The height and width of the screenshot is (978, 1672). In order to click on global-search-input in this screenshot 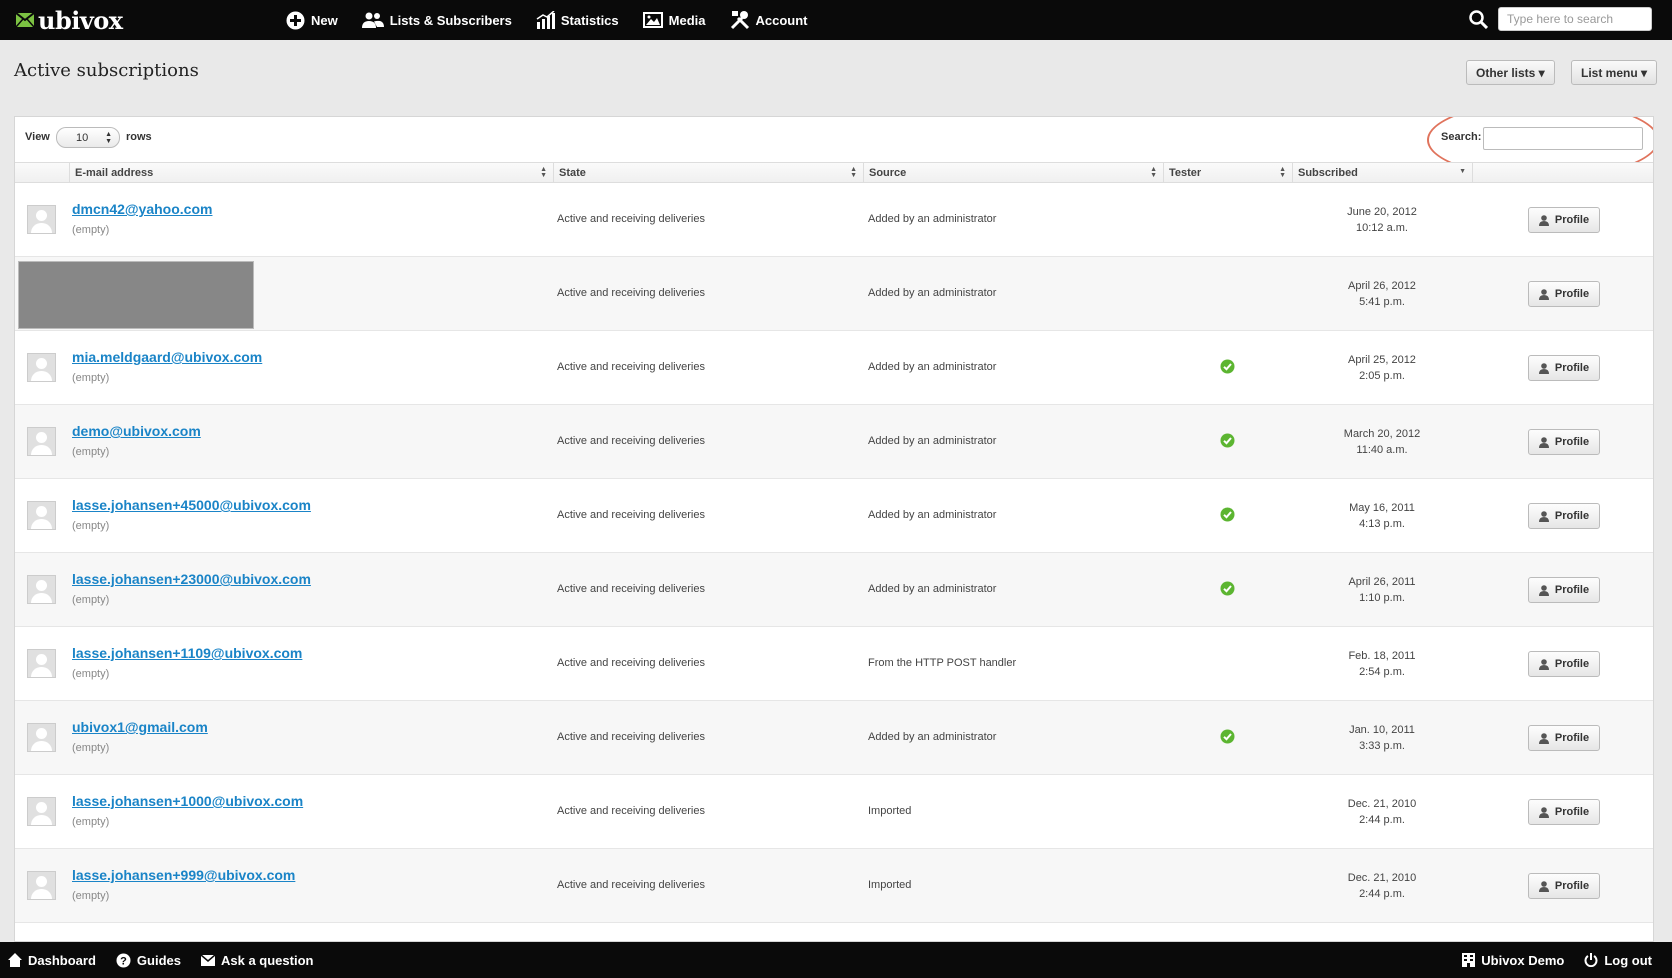, I will do `click(1575, 19)`.